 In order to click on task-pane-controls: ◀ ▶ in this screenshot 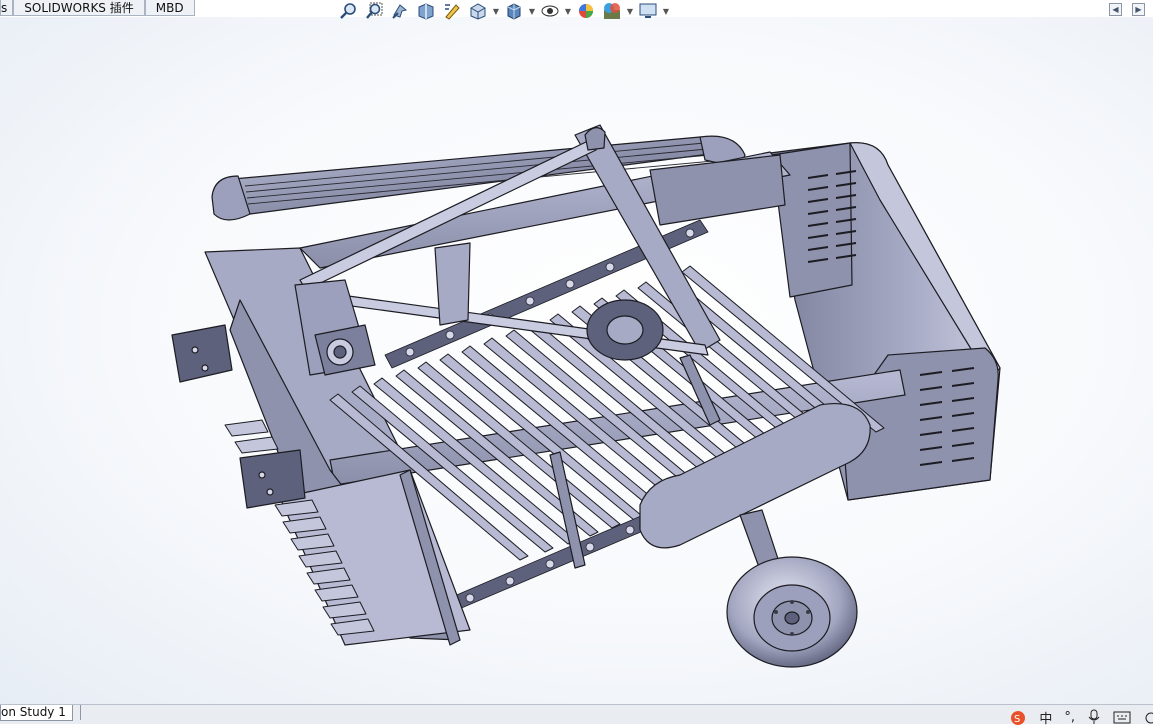, I will do `click(1127, 9)`.